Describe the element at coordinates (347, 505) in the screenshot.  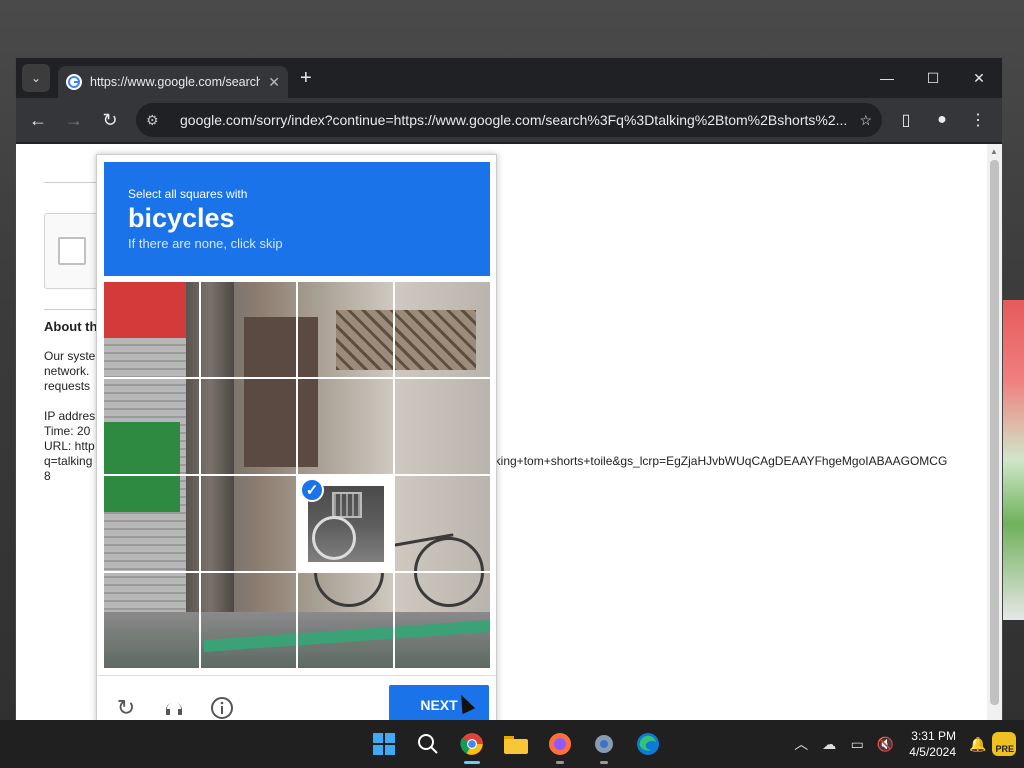
I see `bicycle-basket` at that location.